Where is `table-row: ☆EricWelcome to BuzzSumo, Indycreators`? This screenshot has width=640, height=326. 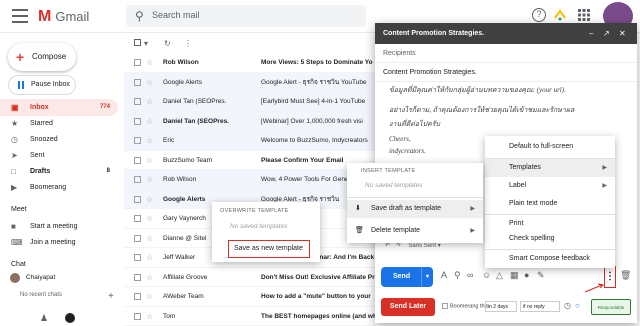 table-row: ☆EricWelcome to BuzzSumo, Indycreators is located at coordinates (250, 141).